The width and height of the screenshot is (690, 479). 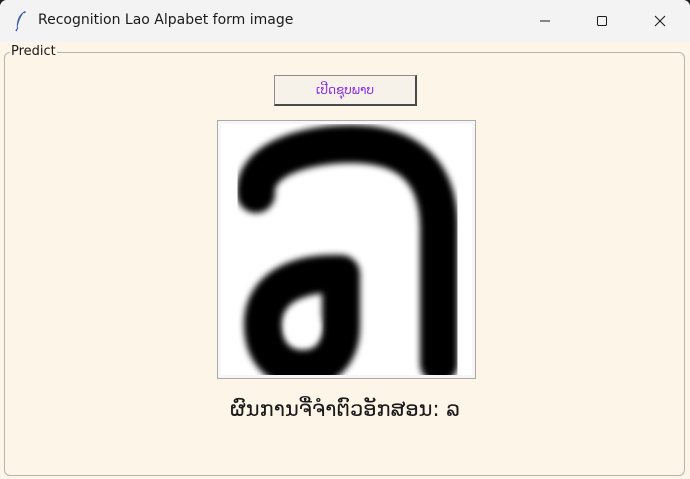 I want to click on recognition-result: ຜົນການຈື່ຈຳຕົວອັກສອນ: ລ, so click(x=345, y=409).